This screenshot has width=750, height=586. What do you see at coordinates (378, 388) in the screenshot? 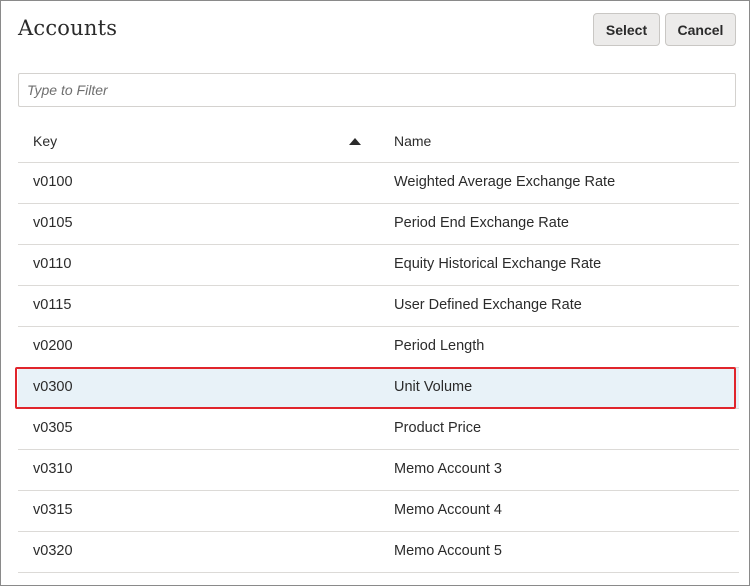
I see `table-row: v0300 Unit Volume` at bounding box center [378, 388].